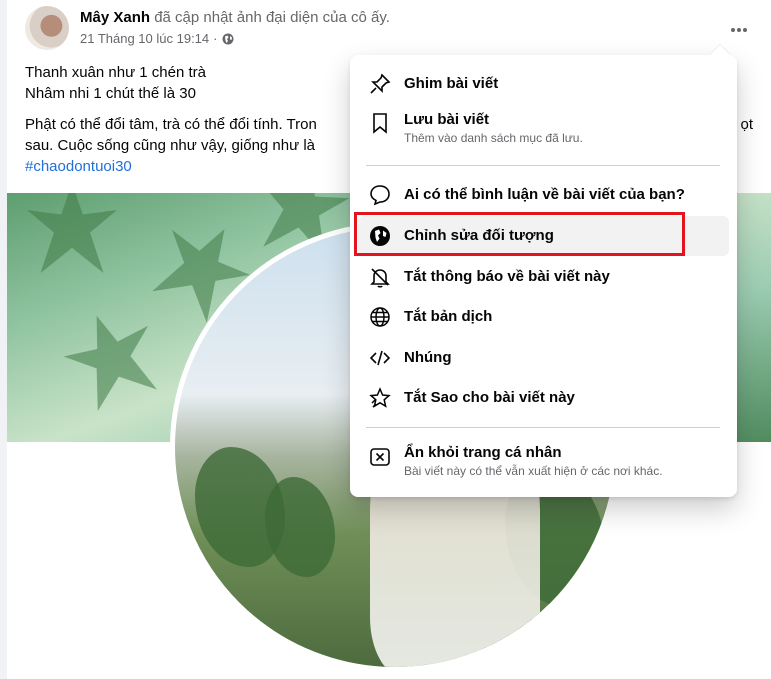 The width and height of the screenshot is (771, 679). Describe the element at coordinates (447, 119) in the screenshot. I see `menu-item-label: Lưu bài viết` at that location.